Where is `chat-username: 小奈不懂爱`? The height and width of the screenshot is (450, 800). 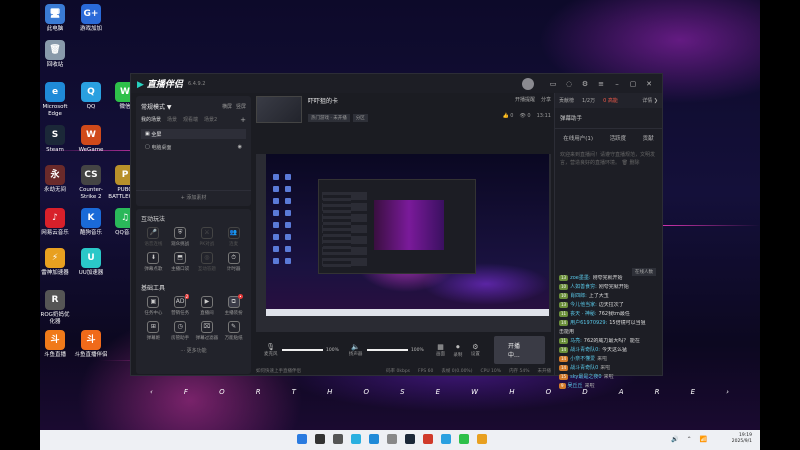 chat-username: 小奈不懂爱 is located at coordinates (582, 359).